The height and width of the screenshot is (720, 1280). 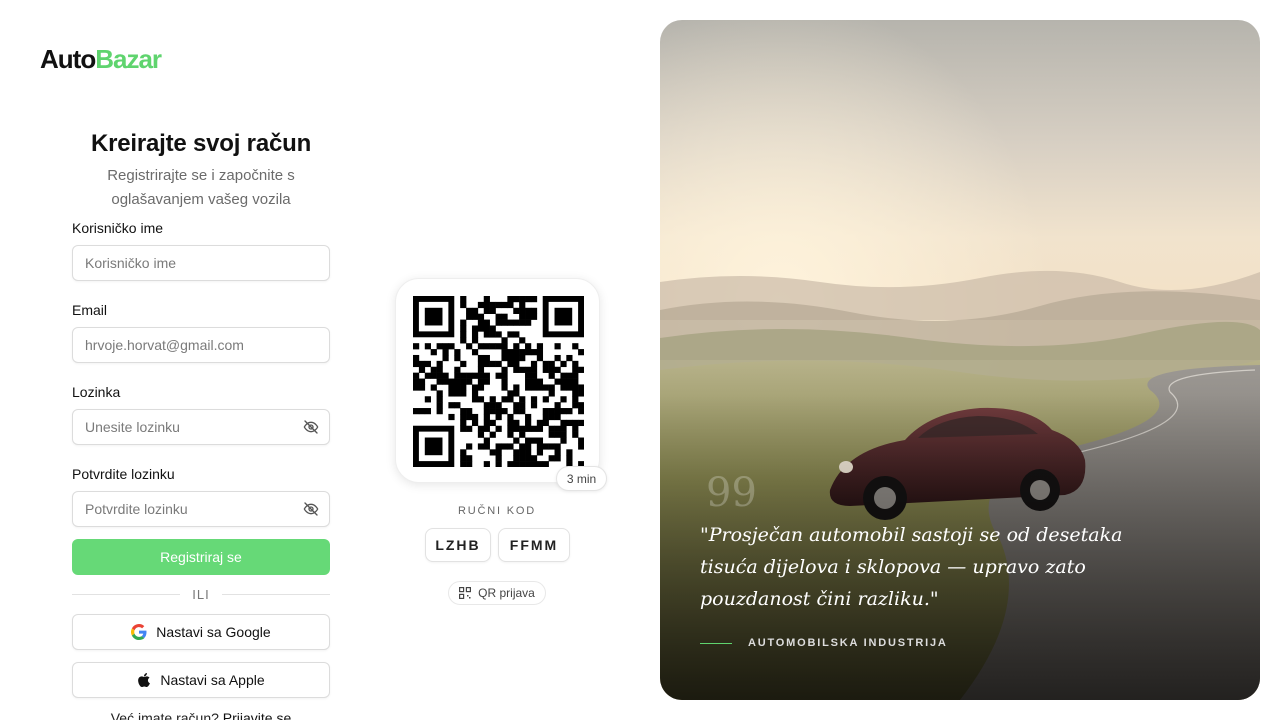 What do you see at coordinates (458, 545) in the screenshot?
I see `manual-code-chip: LZHB` at bounding box center [458, 545].